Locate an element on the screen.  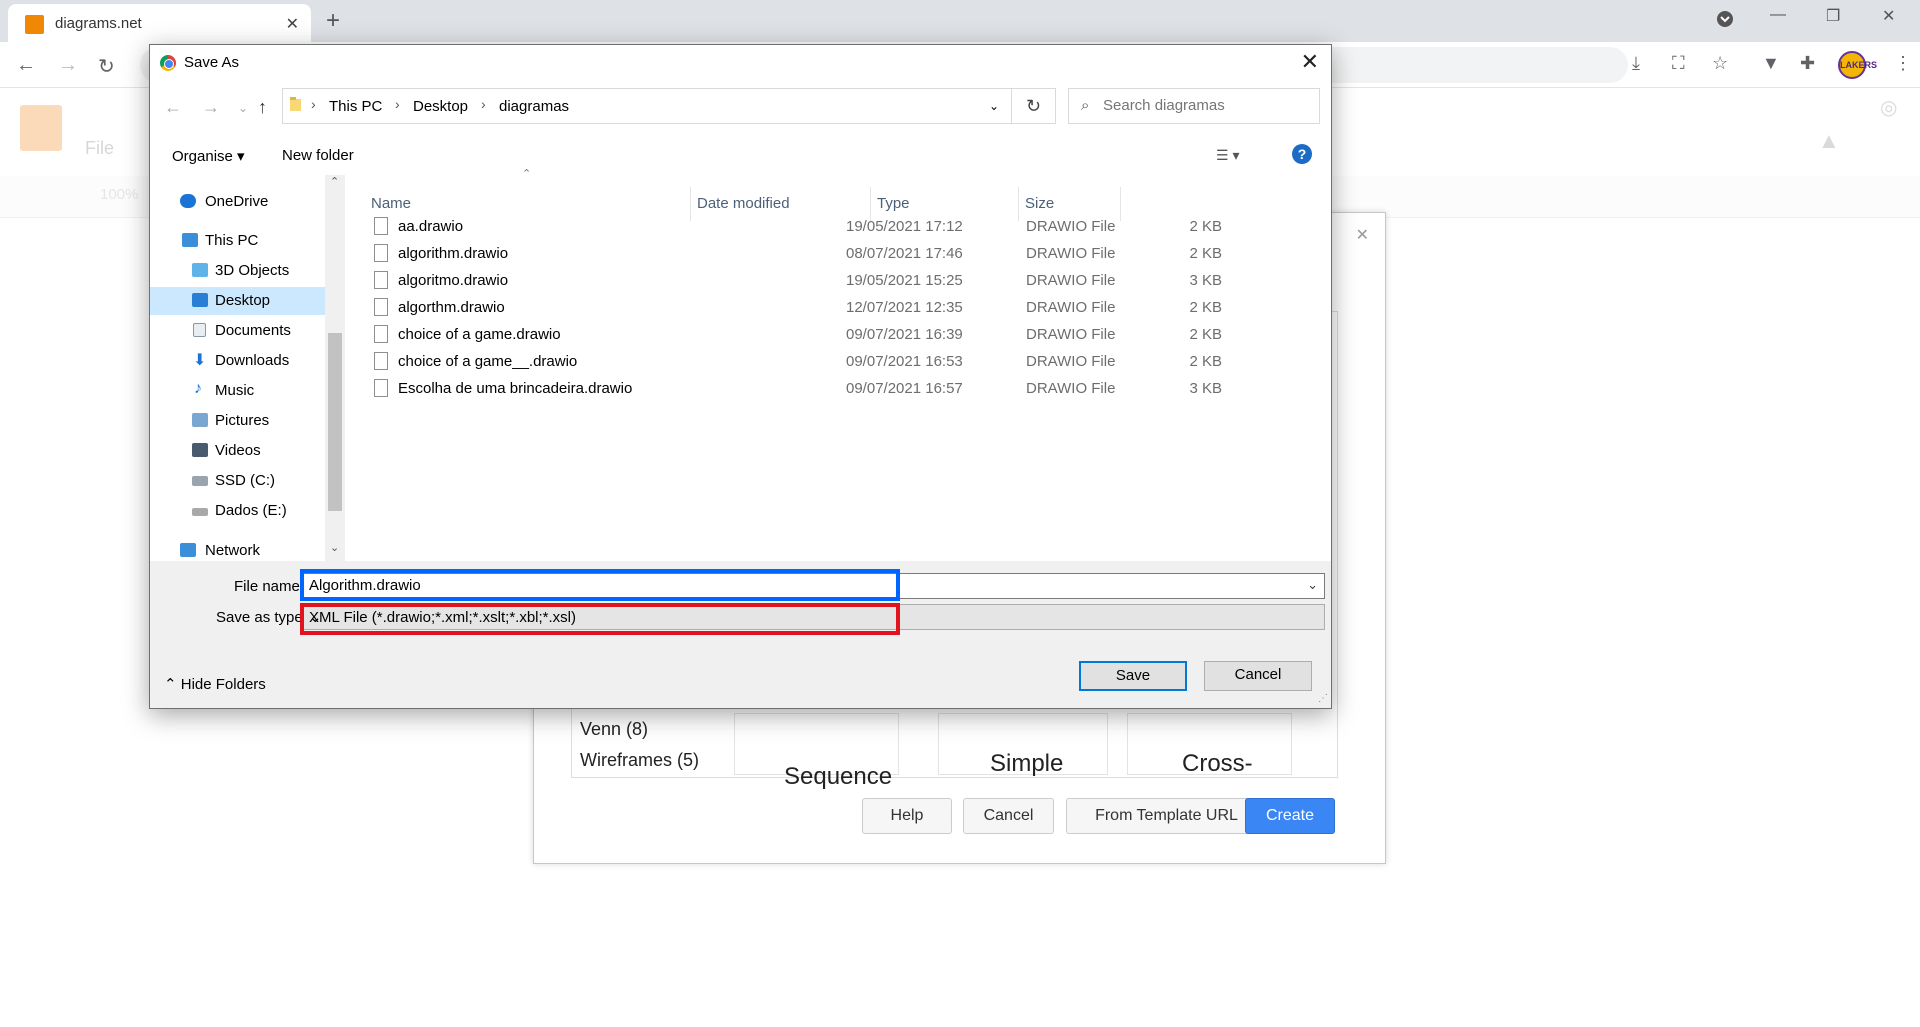
install-icon: ⤓ is located at coordinates (1636, 63).